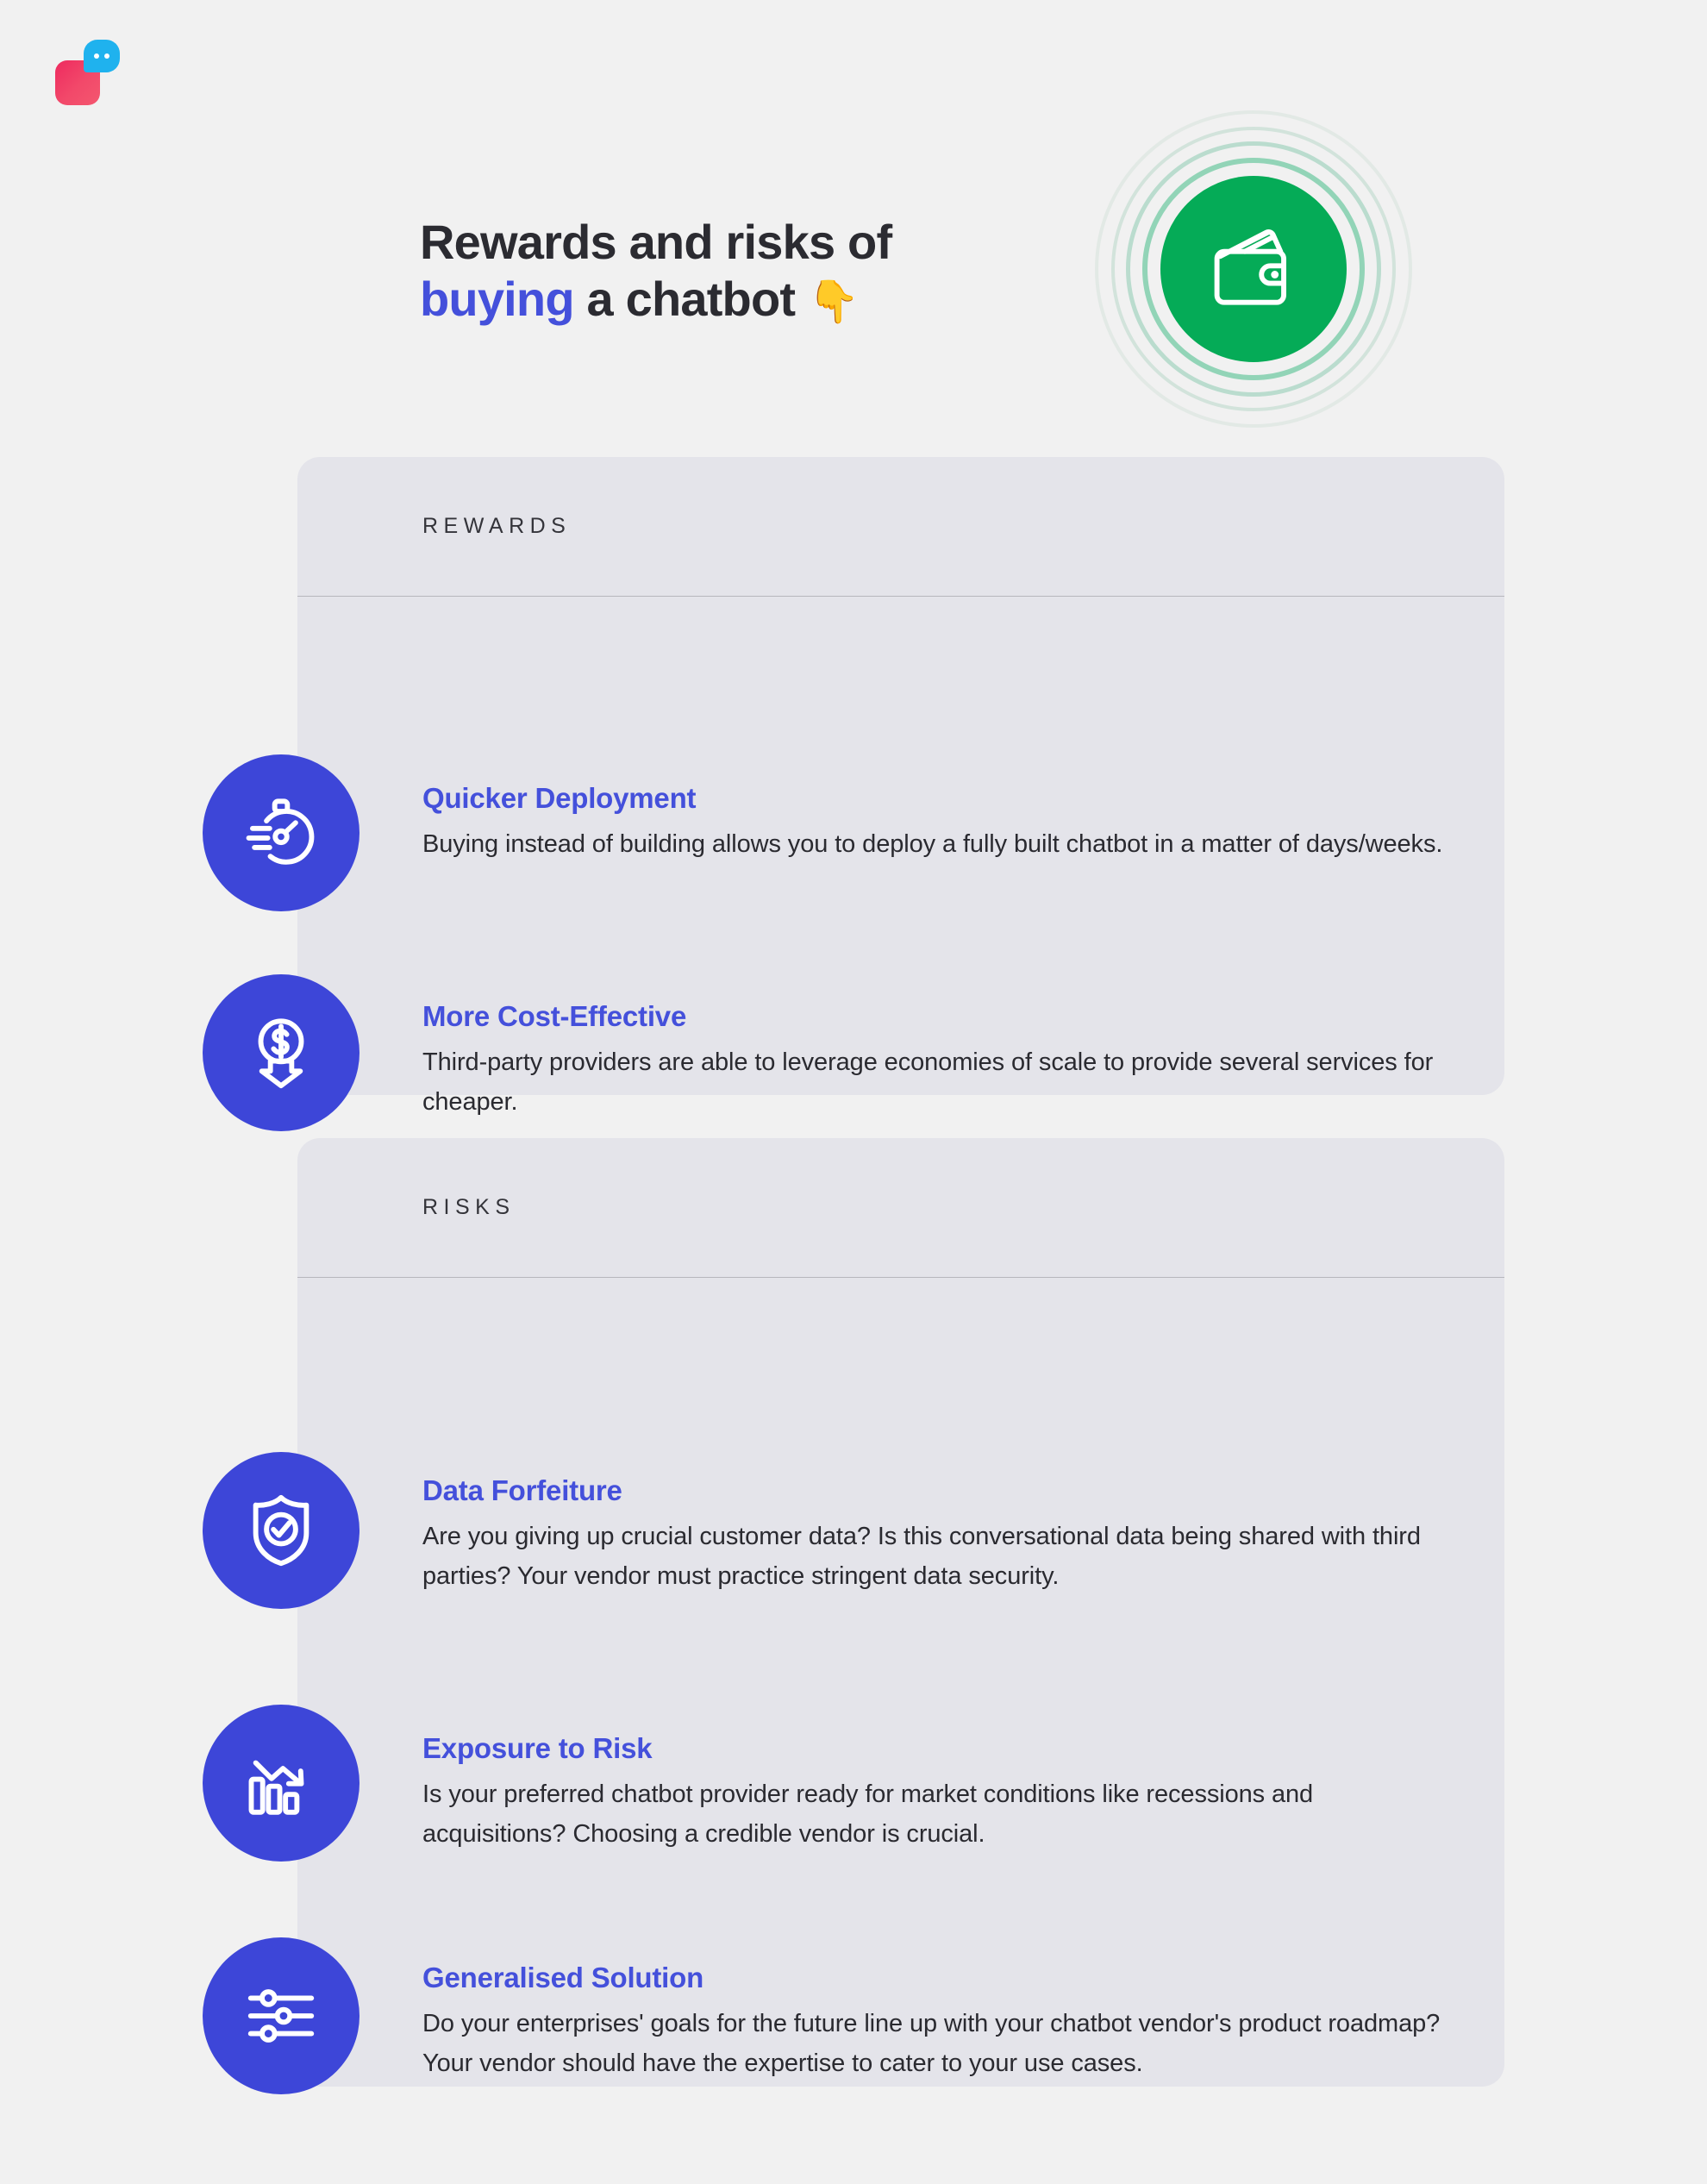 The image size is (1707, 2184). I want to click on wallet-icon, so click(1250, 267).